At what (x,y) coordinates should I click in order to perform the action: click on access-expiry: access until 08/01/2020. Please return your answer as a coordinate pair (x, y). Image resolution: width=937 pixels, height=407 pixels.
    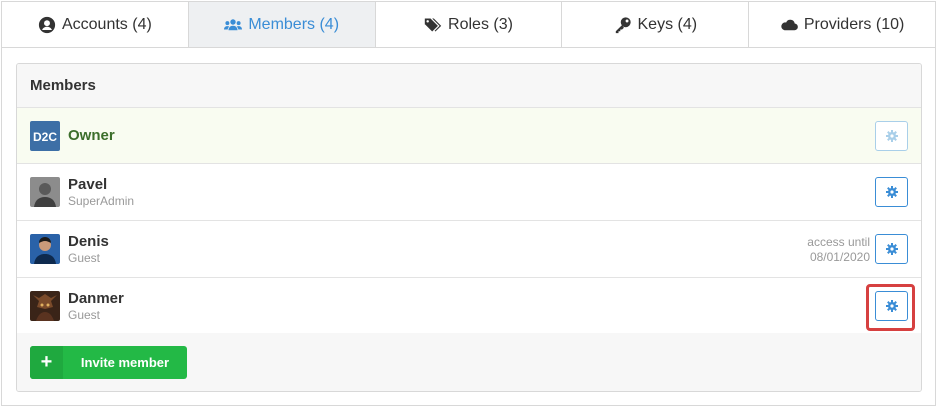
    Looking at the image, I should click on (838, 250).